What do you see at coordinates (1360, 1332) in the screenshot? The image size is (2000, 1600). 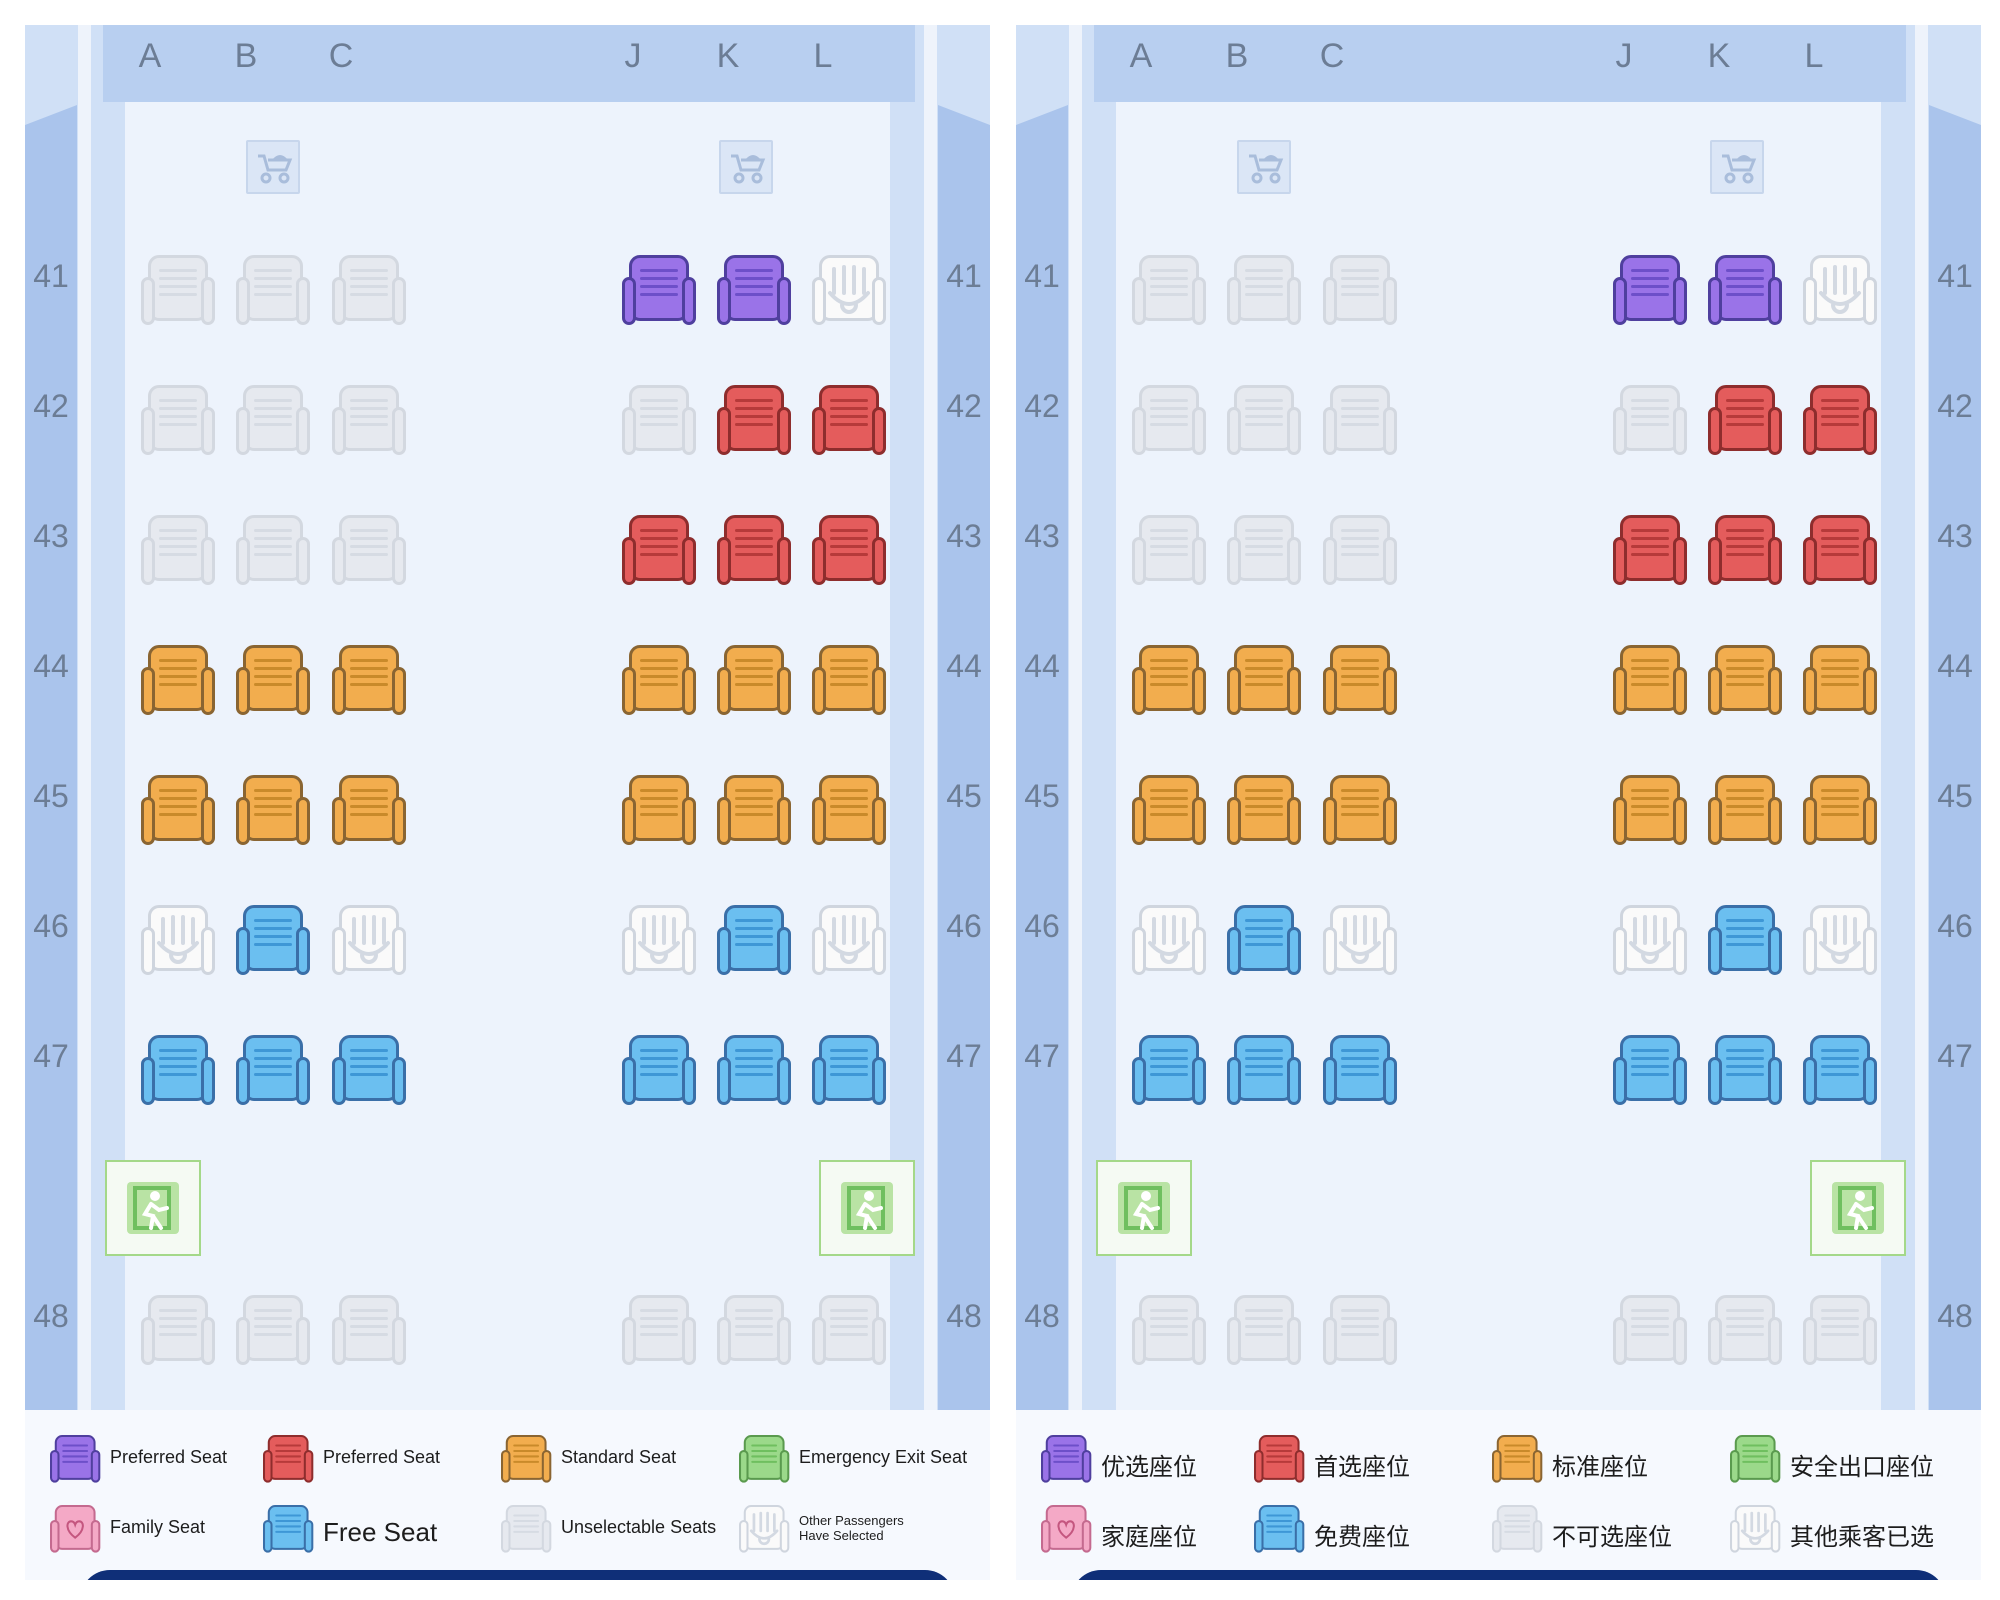 I see `seat-48c` at bounding box center [1360, 1332].